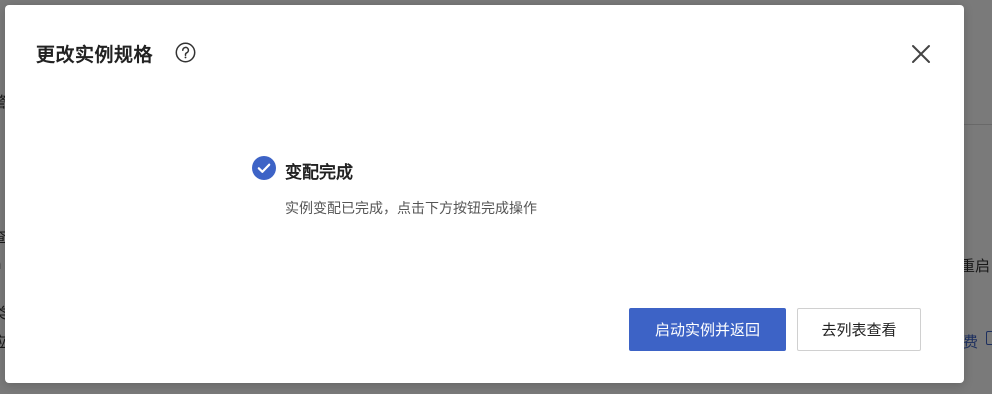  I want to click on question-circle-icon, so click(185, 52).